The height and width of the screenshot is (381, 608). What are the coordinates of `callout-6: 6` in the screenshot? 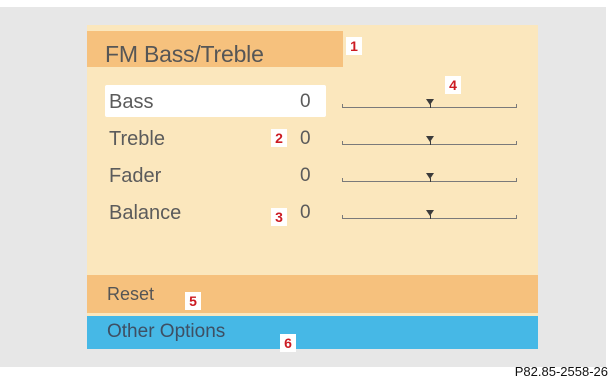 It's located at (288, 343).